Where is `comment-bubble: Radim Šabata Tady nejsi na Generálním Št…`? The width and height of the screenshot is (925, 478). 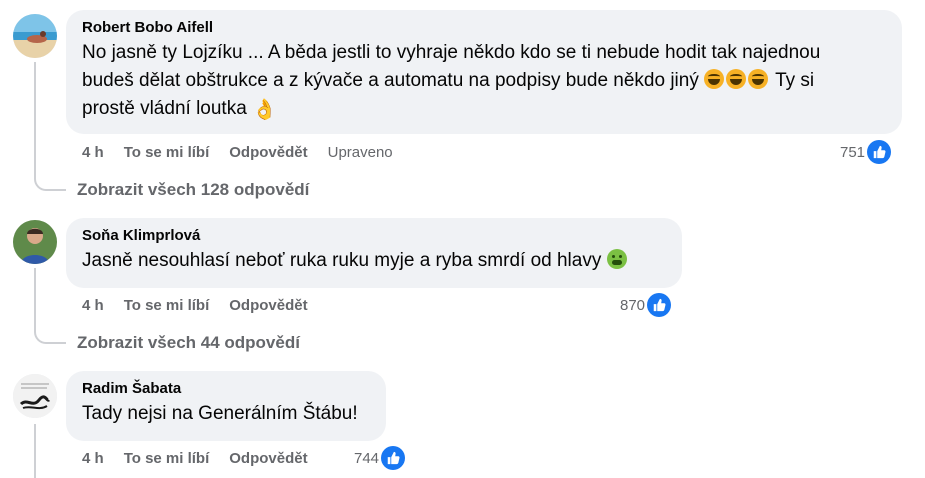
comment-bubble: Radim Šabata Tady nejsi na Generálním Št… is located at coordinates (226, 406).